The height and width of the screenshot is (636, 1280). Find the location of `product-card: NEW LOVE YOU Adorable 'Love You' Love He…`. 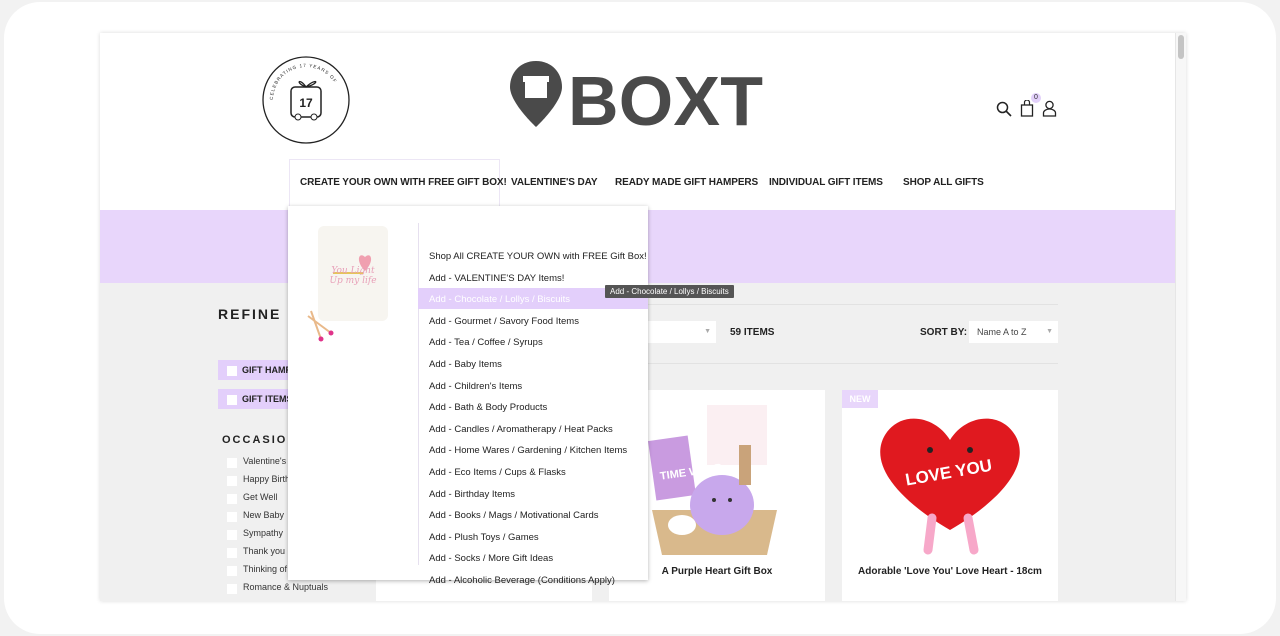

product-card: NEW LOVE YOU Adorable 'Love You' Love He… is located at coordinates (950, 495).